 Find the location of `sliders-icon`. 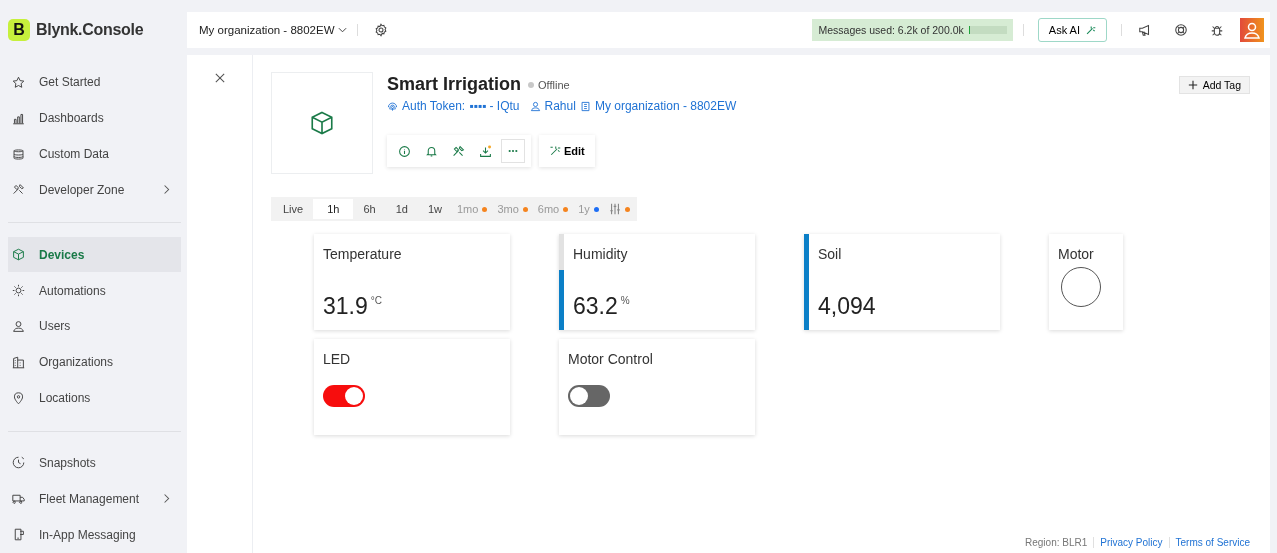

sliders-icon is located at coordinates (614, 209).